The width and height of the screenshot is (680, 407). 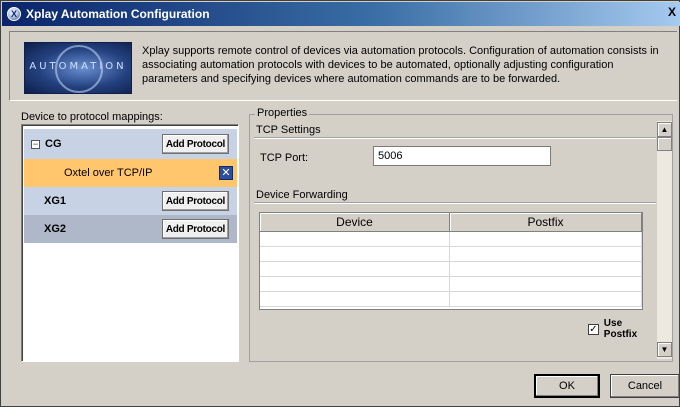 I want to click on forwarding-table: Device Postfix, so click(x=451, y=261).